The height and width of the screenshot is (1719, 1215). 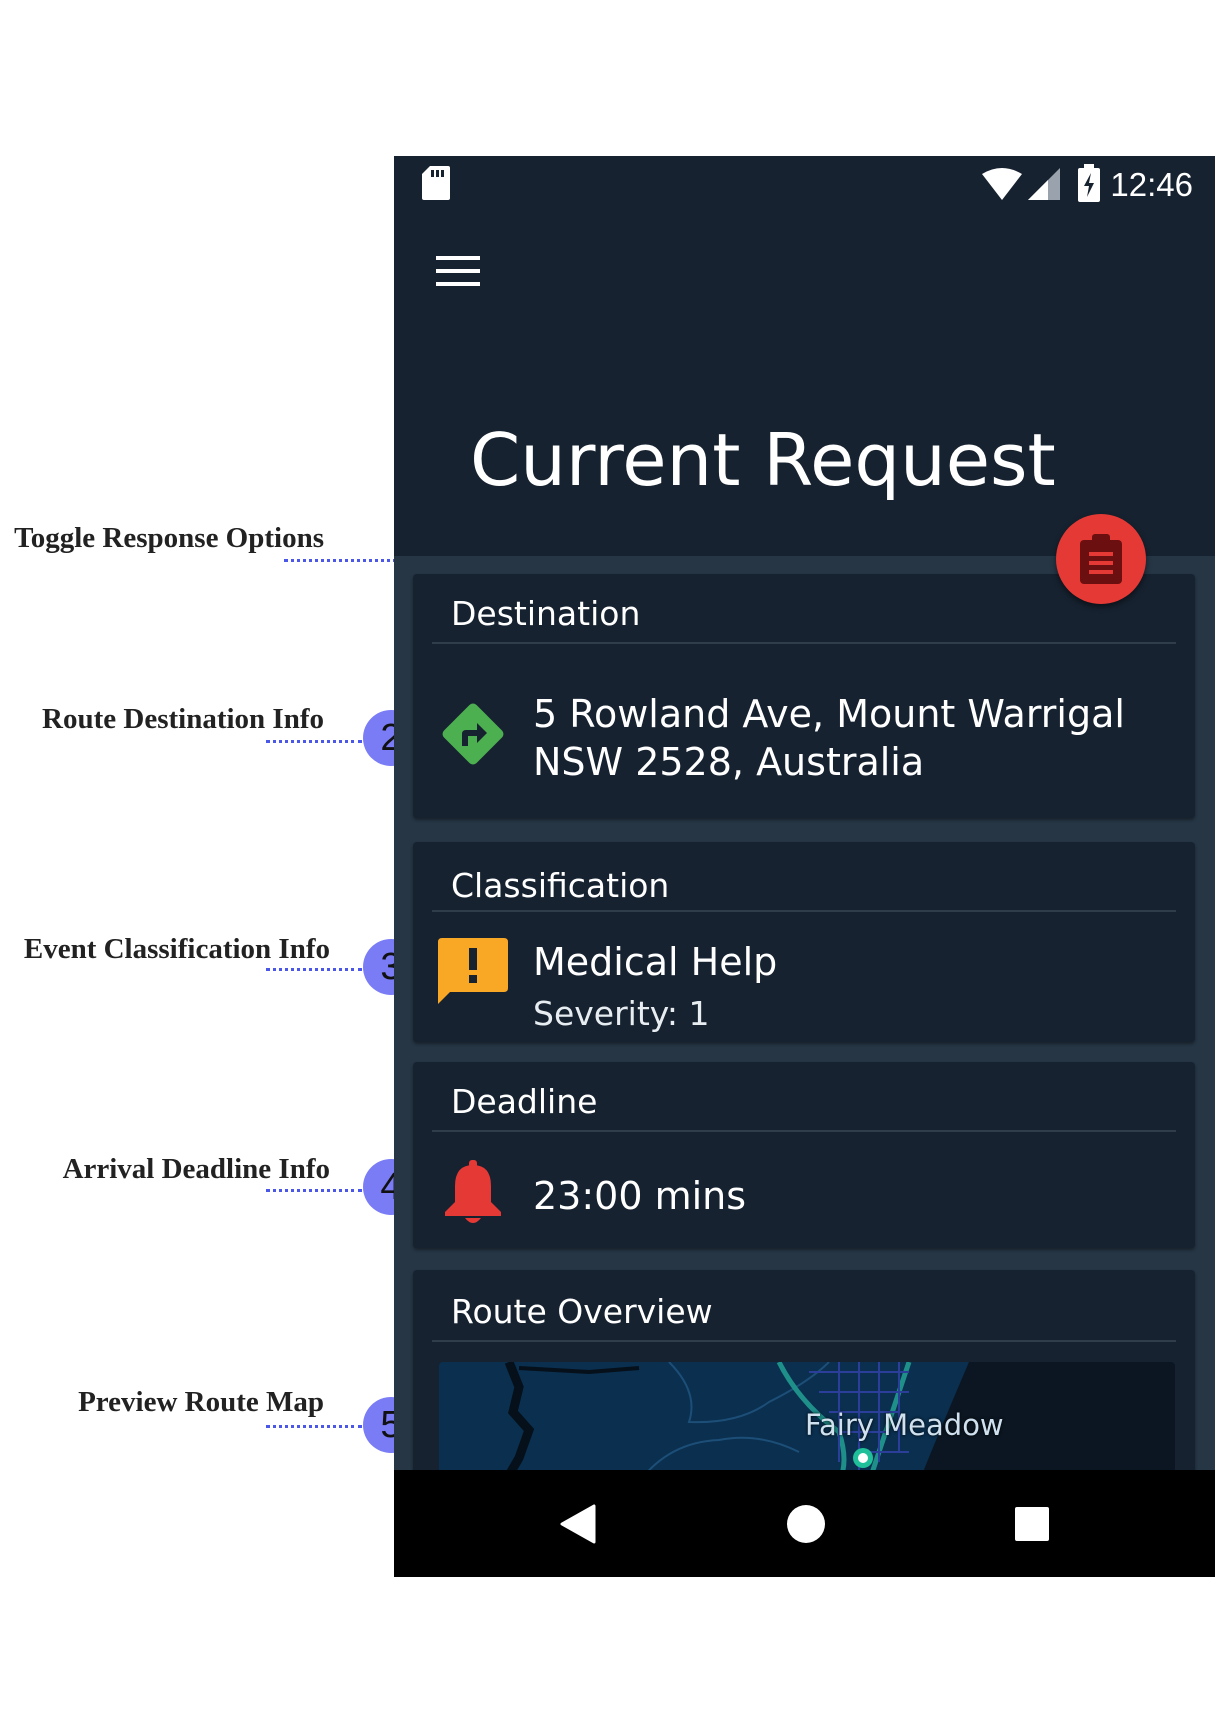 What do you see at coordinates (804, 942) in the screenshot?
I see `classification-card: Classification Medical Help Severity: 1` at bounding box center [804, 942].